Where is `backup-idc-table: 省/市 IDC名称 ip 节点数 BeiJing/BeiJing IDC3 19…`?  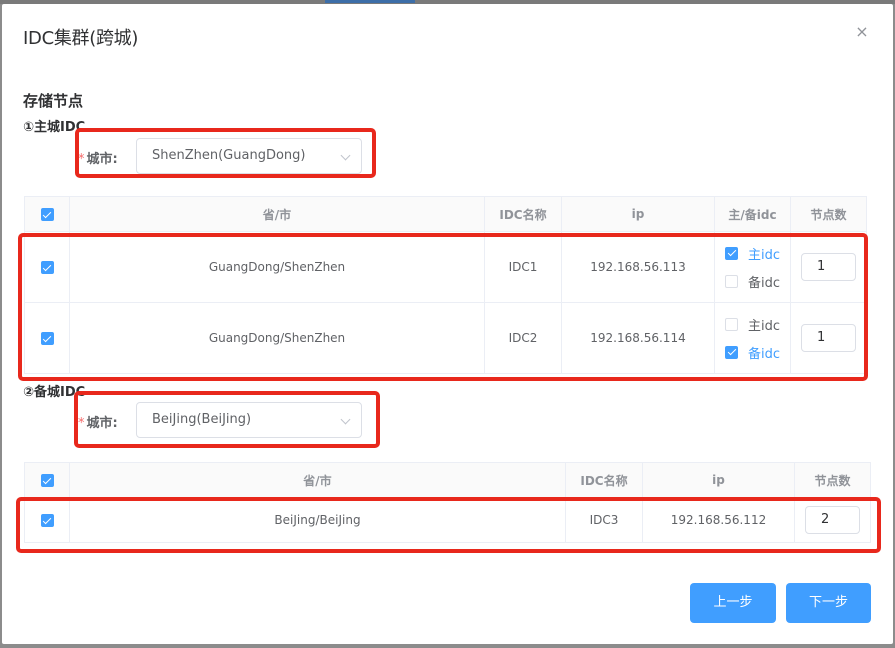 backup-idc-table: 省/市 IDC名称 ip 节点数 BeiJing/BeiJing IDC3 19… is located at coordinates (447, 502).